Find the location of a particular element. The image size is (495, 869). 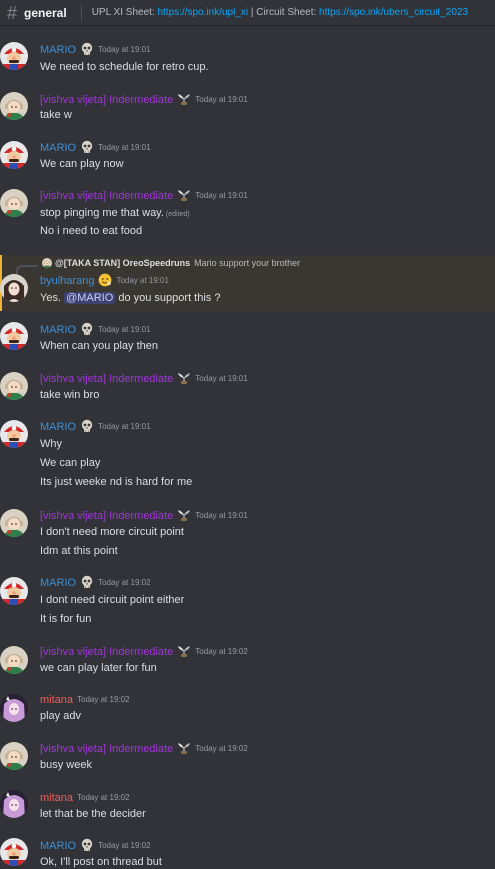

topic-link-circuit: https://spo.ink/ubers_circuit_2023 is located at coordinates (393, 12).